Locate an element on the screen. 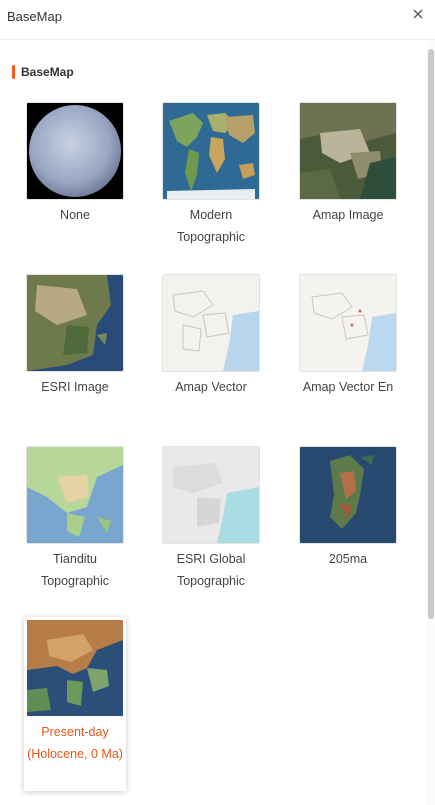 Image resolution: width=435 pixels, height=805 pixels. basemap-option-amap-vector: Amap Vector is located at coordinates (211, 336).